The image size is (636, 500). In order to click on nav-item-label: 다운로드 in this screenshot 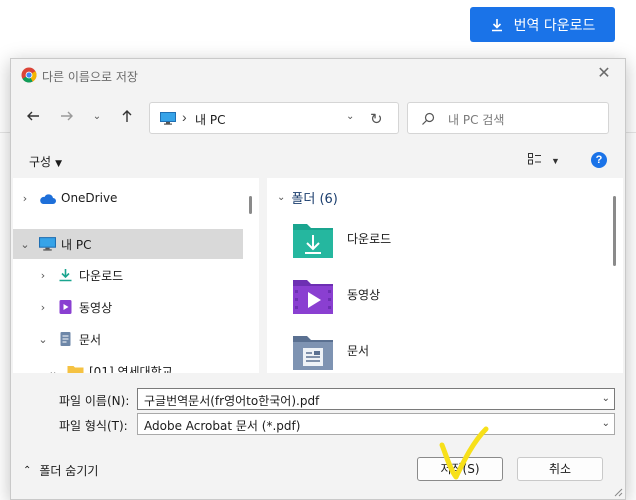, I will do `click(101, 275)`.